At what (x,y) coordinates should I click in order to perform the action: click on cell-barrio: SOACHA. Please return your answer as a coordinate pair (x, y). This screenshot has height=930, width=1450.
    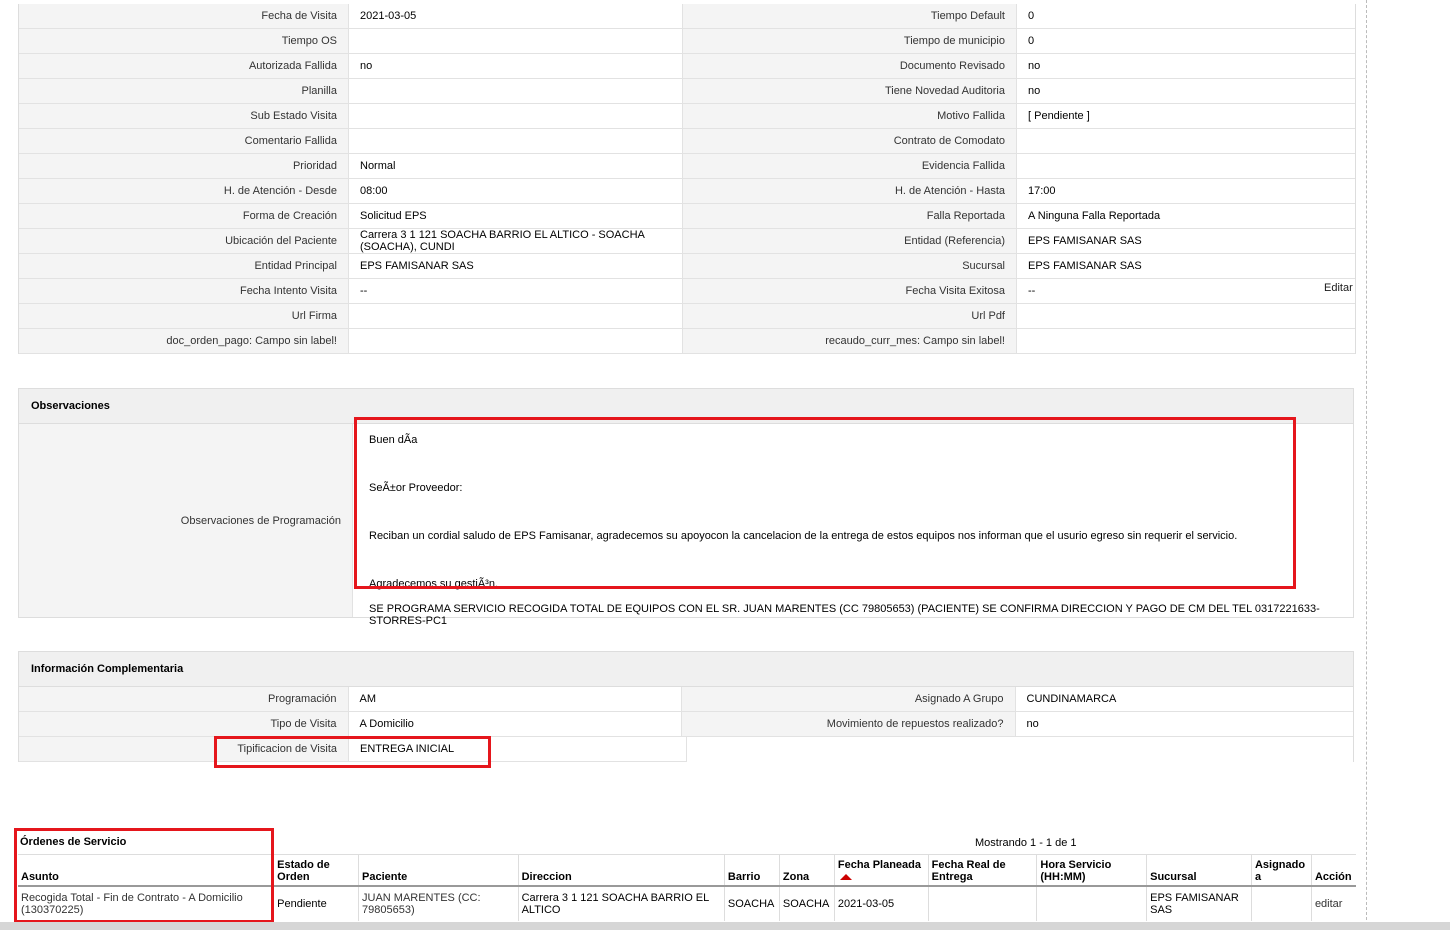
    Looking at the image, I should click on (752, 903).